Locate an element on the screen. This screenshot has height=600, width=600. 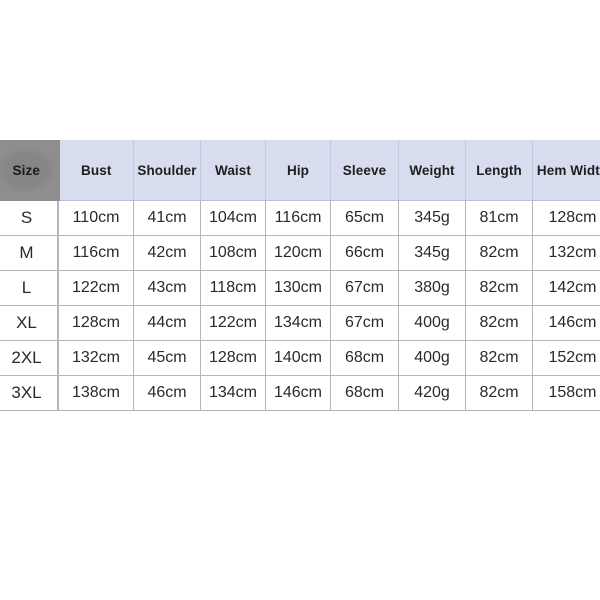
cell-weight: 380g is located at coordinates (432, 288).